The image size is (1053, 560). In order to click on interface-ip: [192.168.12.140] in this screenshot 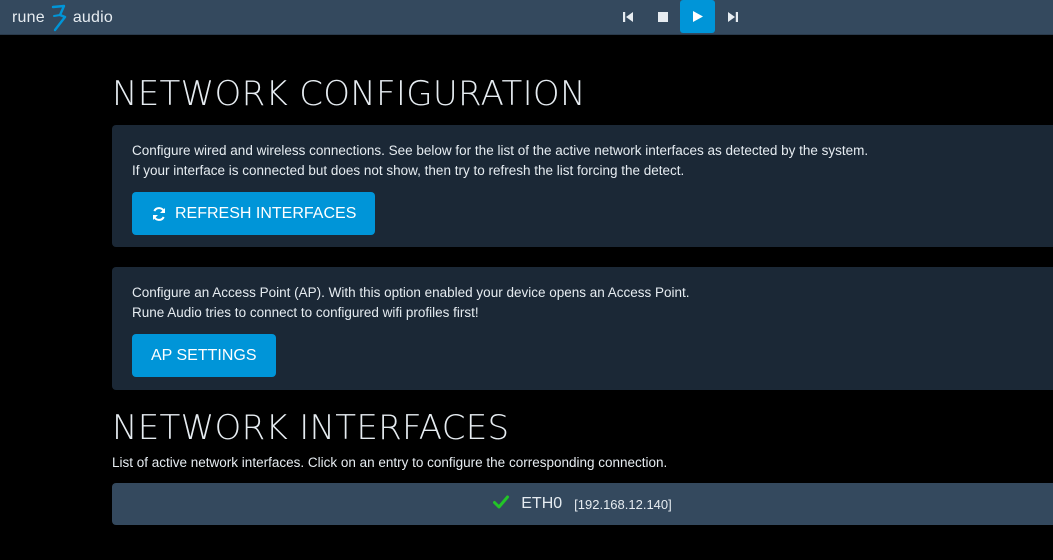, I will do `click(623, 504)`.